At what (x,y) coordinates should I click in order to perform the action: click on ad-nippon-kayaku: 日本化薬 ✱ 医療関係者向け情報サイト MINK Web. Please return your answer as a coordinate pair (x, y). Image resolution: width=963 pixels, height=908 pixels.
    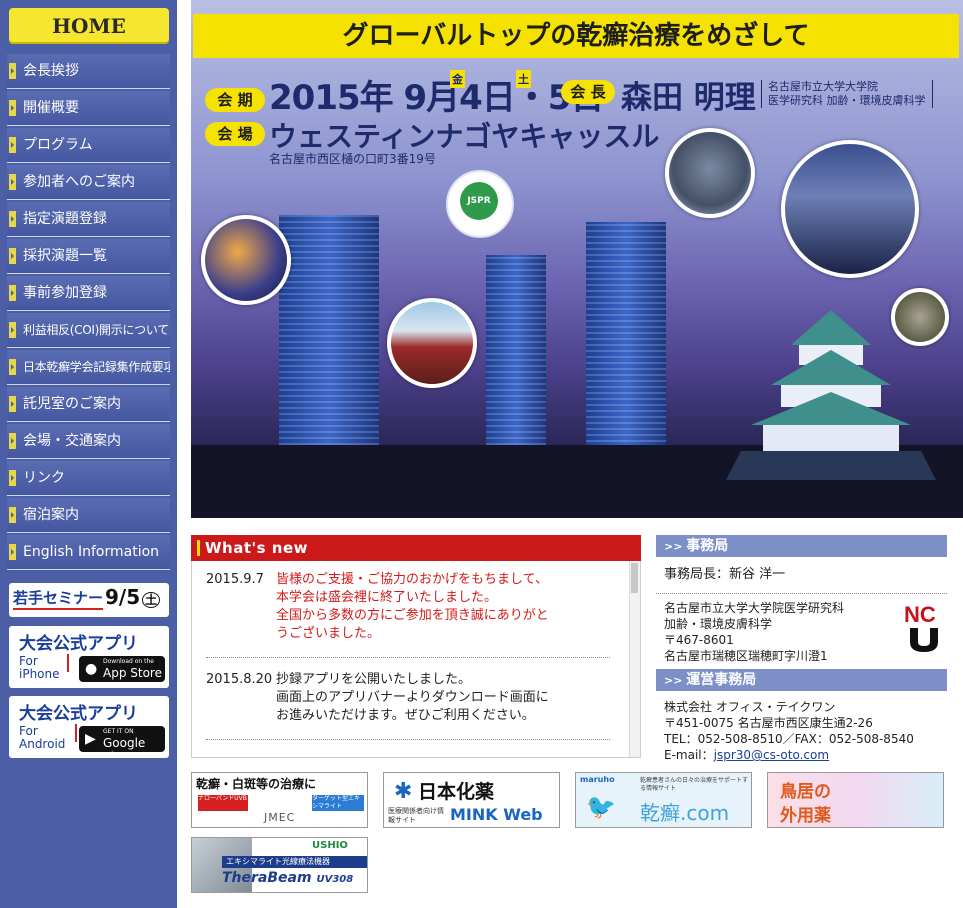
    Looking at the image, I should click on (471, 800).